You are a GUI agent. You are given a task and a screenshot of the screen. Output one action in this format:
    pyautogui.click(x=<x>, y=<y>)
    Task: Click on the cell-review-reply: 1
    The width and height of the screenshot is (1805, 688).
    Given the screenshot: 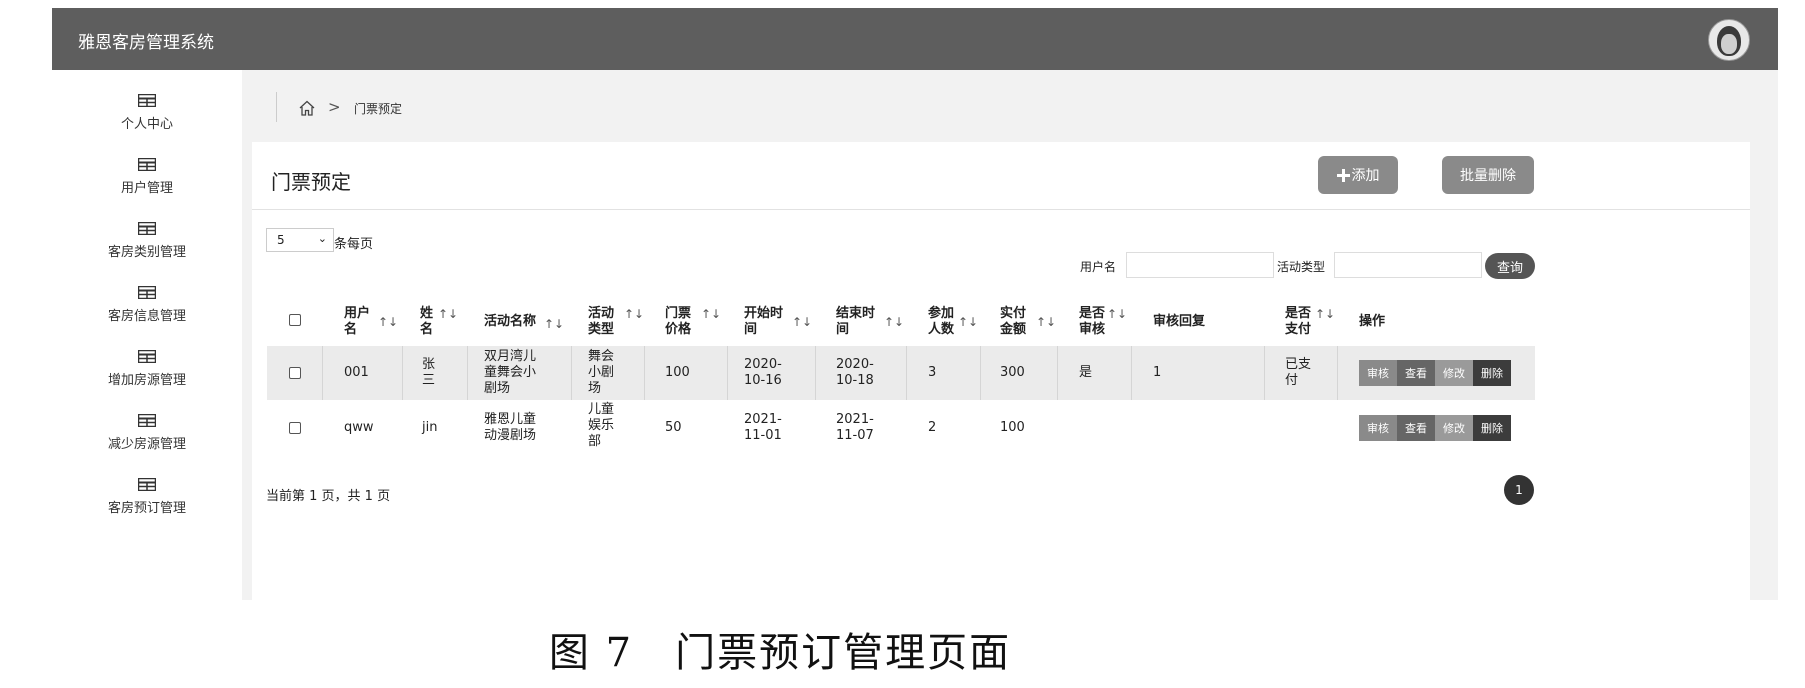 What is the action you would take?
    pyautogui.click(x=1157, y=372)
    